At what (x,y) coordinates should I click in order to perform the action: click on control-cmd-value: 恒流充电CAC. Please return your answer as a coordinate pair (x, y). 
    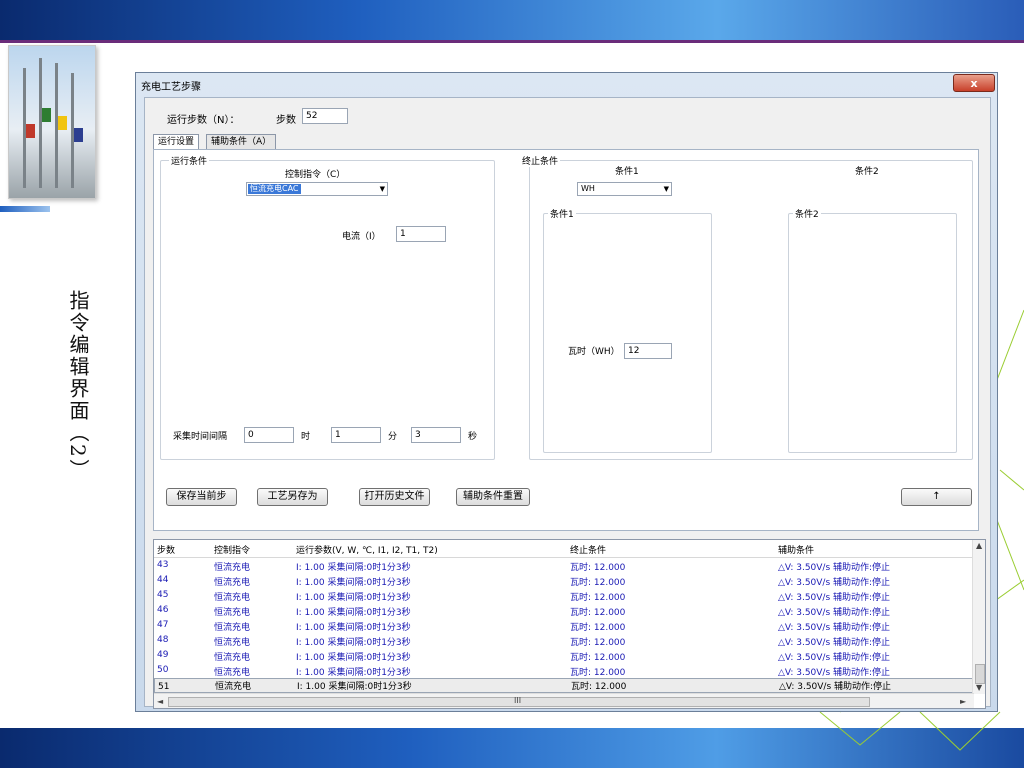
    Looking at the image, I should click on (274, 189).